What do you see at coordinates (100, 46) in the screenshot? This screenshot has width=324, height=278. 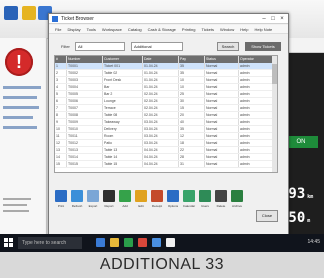 I see `filter-select: All` at bounding box center [100, 46].